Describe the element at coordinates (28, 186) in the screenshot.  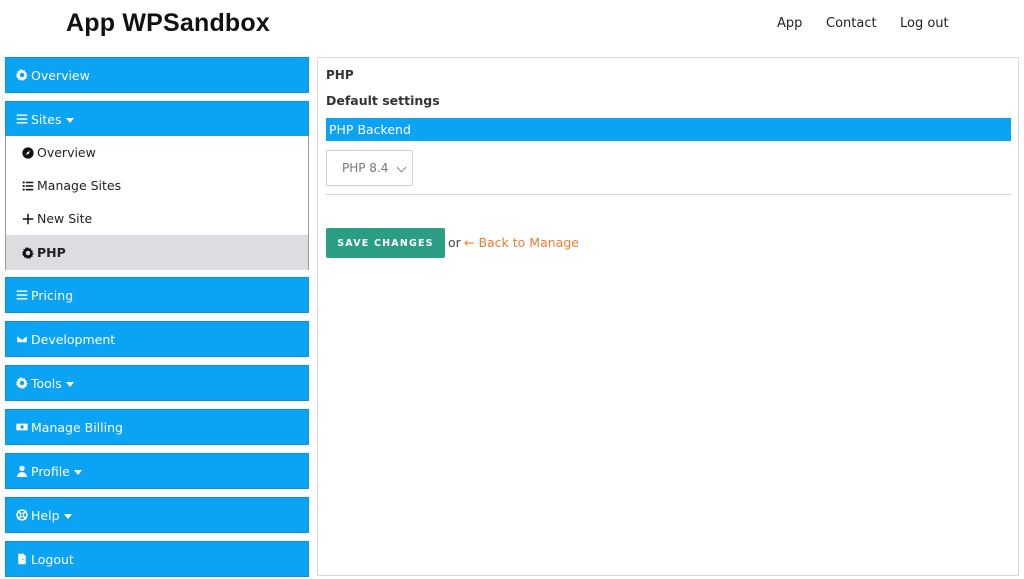
I see `list-icon` at that location.